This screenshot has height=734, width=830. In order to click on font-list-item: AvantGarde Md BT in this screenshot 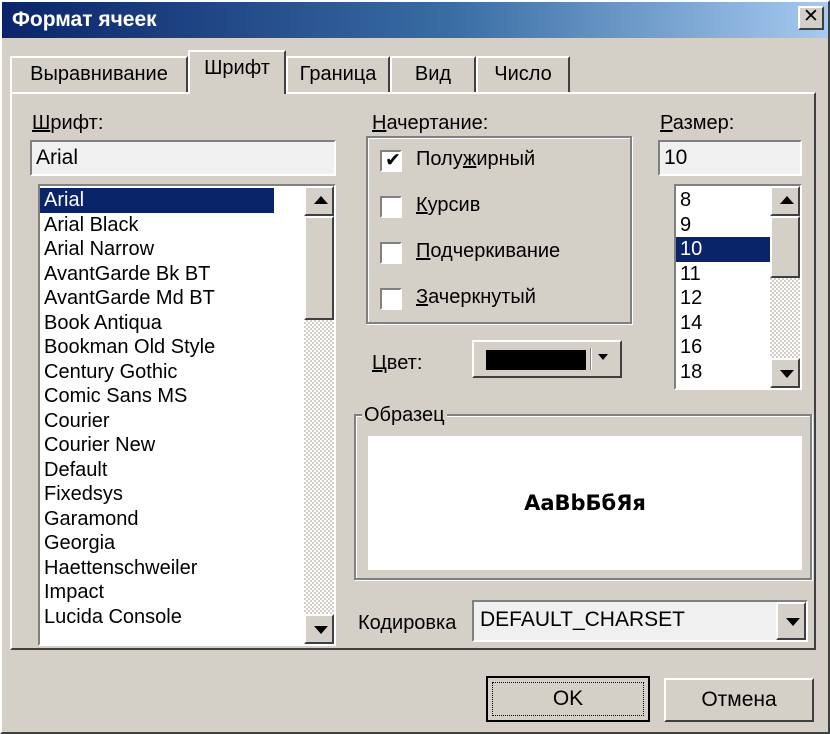, I will do `click(157, 298)`.